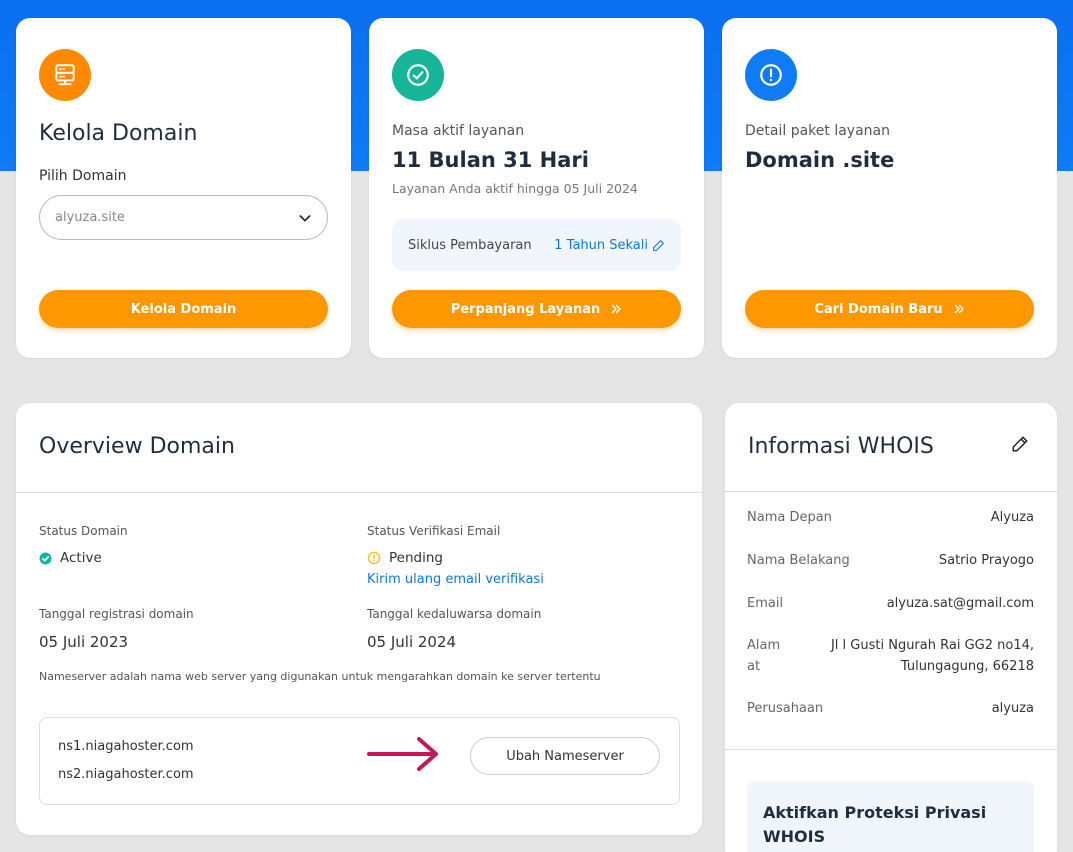 The height and width of the screenshot is (852, 1073). Describe the element at coordinates (960, 603) in the screenshot. I see `whois-value-email: alyuza.sat@gmail.com` at that location.